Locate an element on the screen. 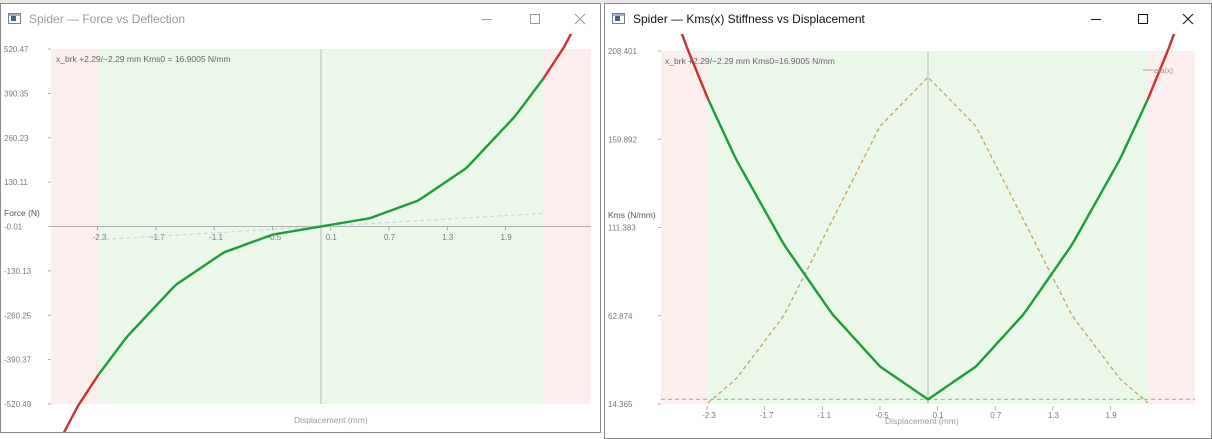 This screenshot has width=1212, height=439. y-tick-label: 14.365 is located at coordinates (620, 404).